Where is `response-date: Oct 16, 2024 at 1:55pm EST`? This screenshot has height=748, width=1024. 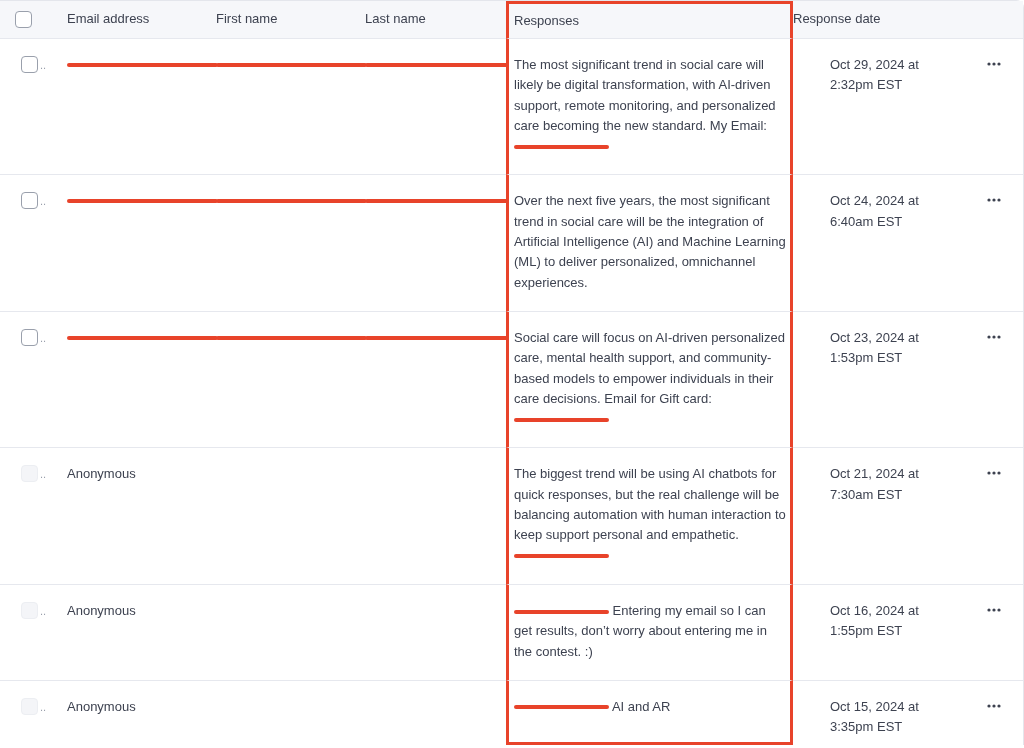 response-date: Oct 16, 2024 at 1:55pm EST is located at coordinates (875, 621).